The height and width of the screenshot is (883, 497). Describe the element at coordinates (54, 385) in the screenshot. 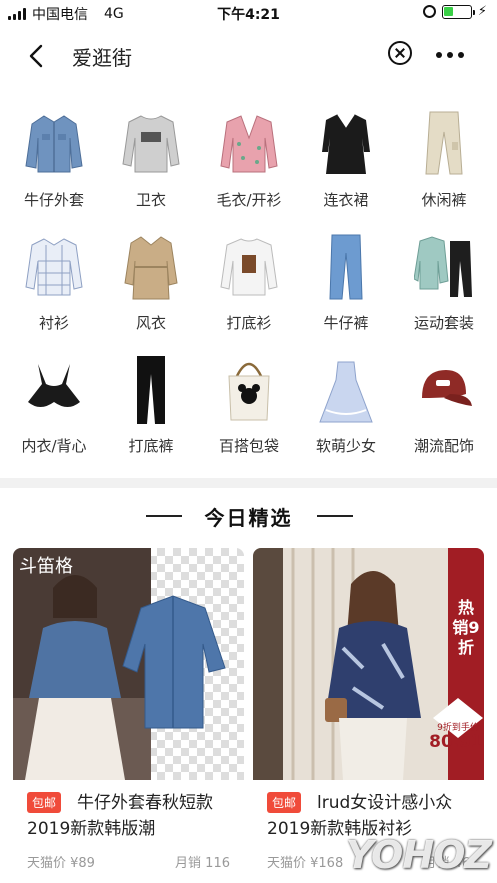

I see `bra-icon` at that location.